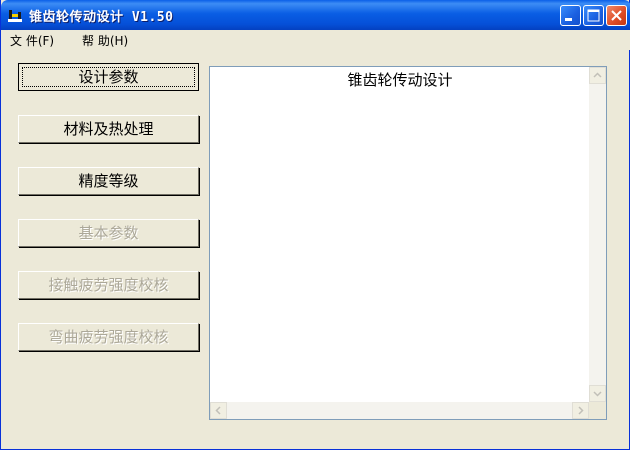 This screenshot has height=450, width=630. I want to click on window-title: 锥齿轮传动设计 V1.50, so click(101, 17).